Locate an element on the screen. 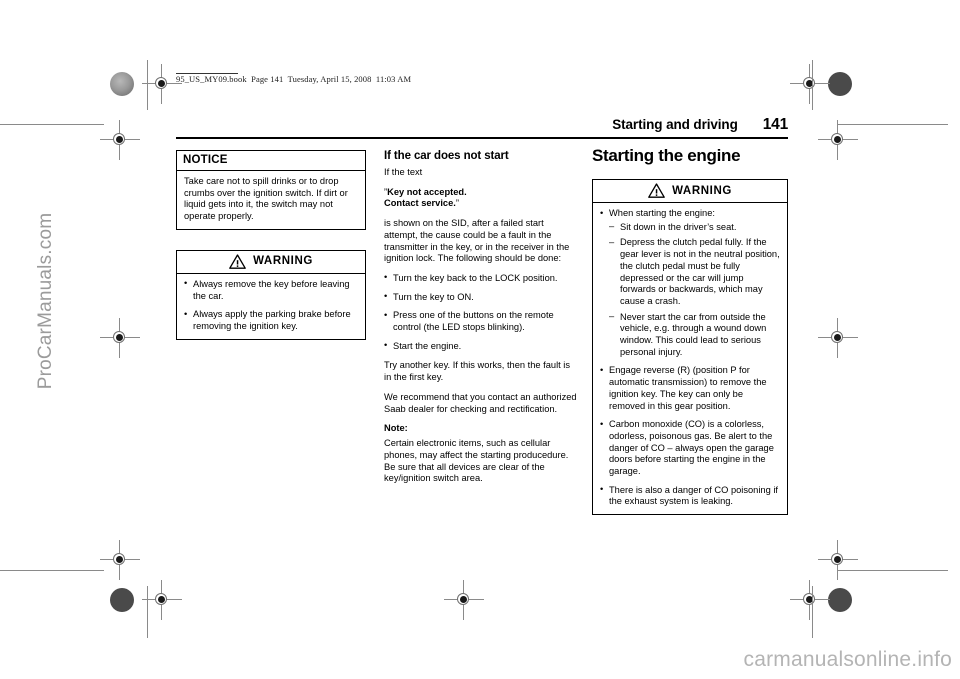 This screenshot has height=679, width=960. list-item-text: Turn the key to ON. is located at coordinates (433, 296).